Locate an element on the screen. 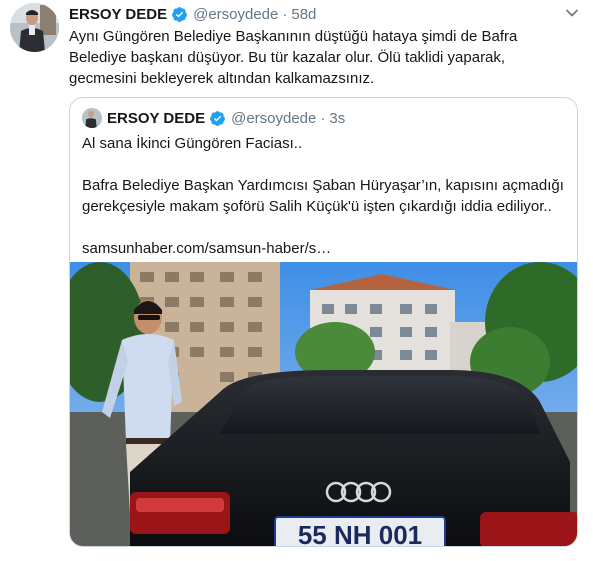  quoted-author-handle: @ersoydede is located at coordinates (273, 118).